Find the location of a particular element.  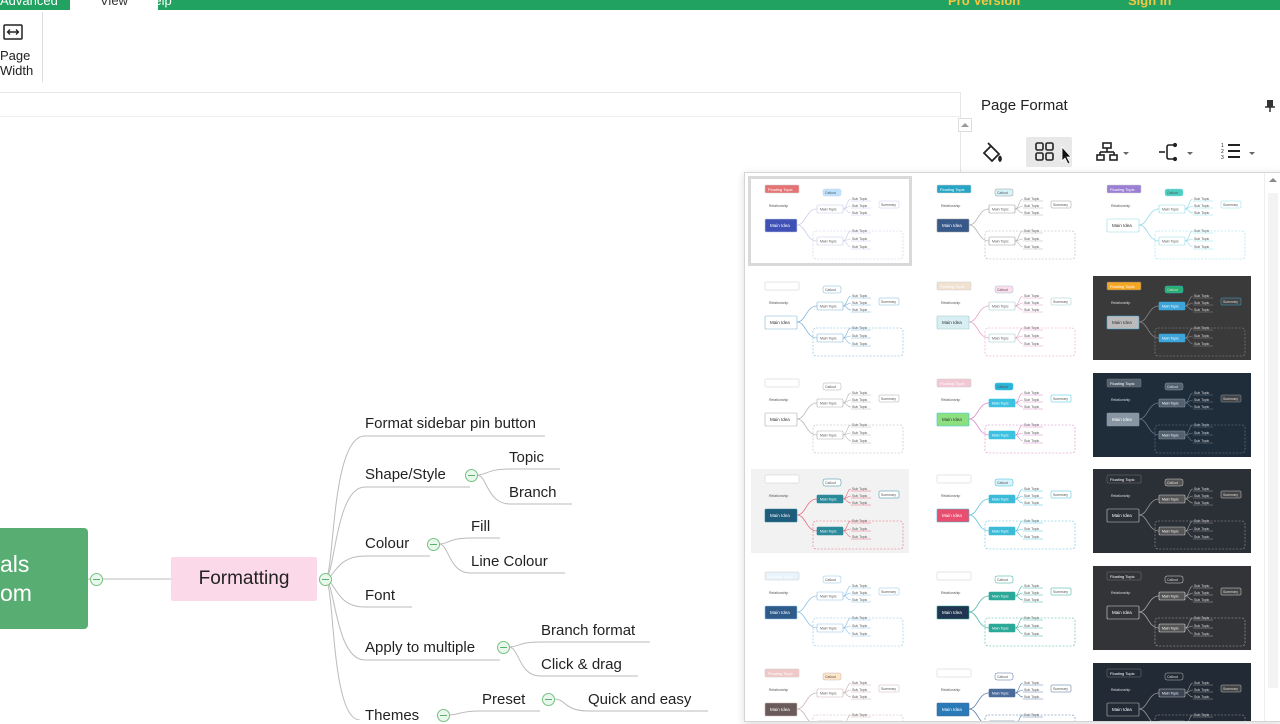

sidebar-scroll-up-icon is located at coordinates (965, 125).